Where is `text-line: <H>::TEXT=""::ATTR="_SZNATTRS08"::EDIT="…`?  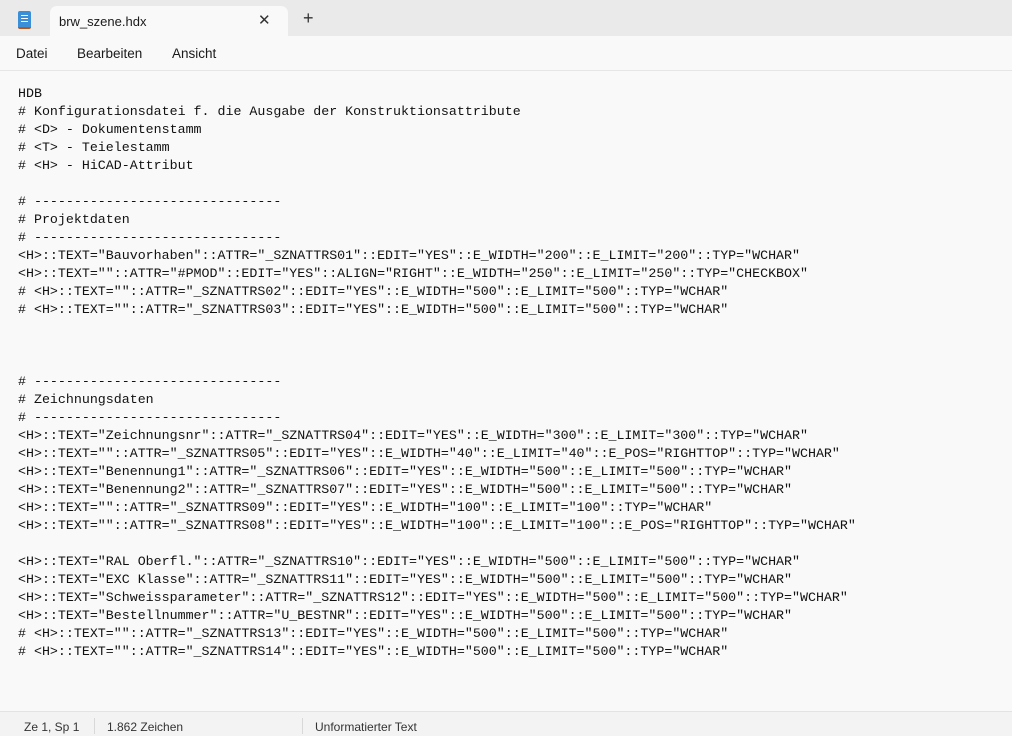 text-line: <H>::TEXT=""::ATTR="_SZNATTRS08"::EDIT="… is located at coordinates (437, 526).